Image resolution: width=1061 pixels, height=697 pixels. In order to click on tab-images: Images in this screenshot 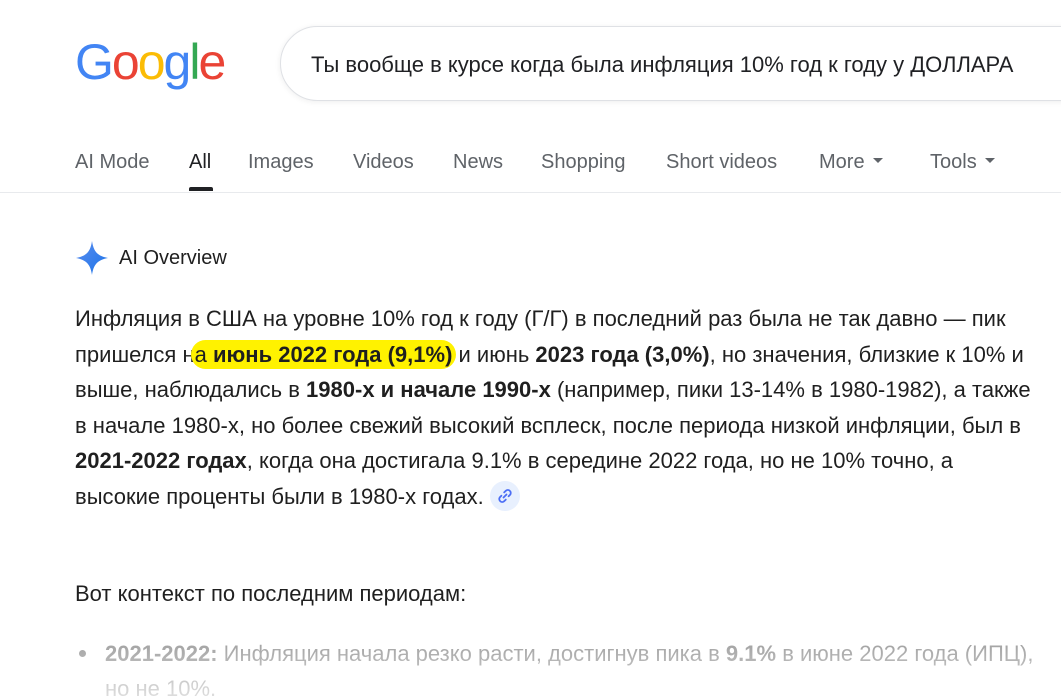, I will do `click(281, 162)`.